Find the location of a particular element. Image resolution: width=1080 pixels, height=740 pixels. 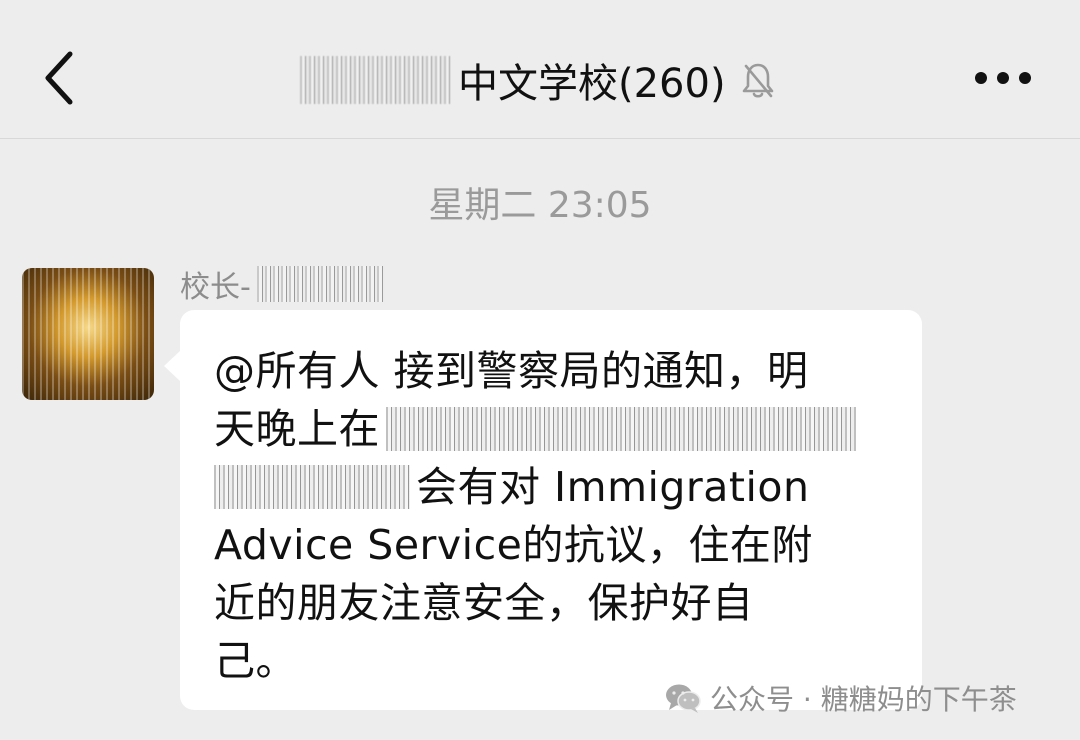

redacted-group-name is located at coordinates (375, 80).